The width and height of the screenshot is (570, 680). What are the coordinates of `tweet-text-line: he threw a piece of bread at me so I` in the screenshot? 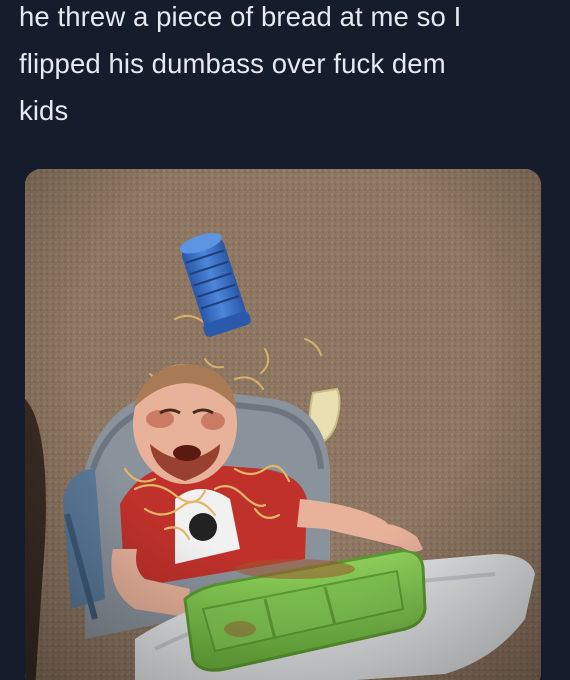 It's located at (240, 16).